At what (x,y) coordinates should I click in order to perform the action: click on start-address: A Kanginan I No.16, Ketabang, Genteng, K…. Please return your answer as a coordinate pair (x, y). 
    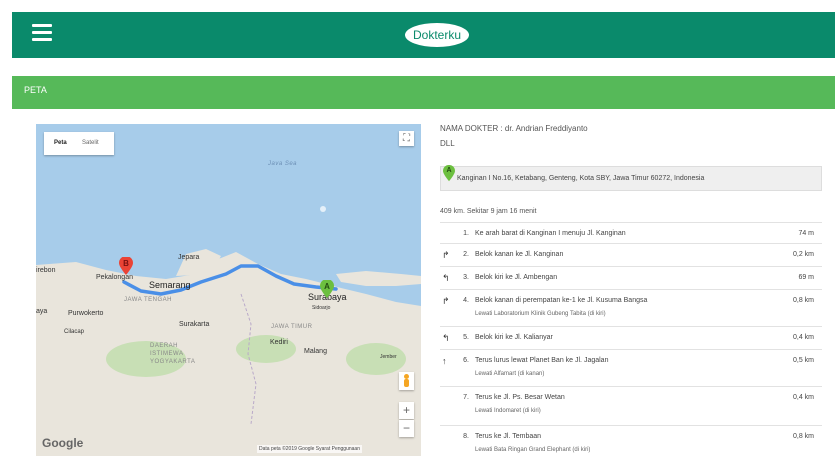
    Looking at the image, I should click on (631, 177).